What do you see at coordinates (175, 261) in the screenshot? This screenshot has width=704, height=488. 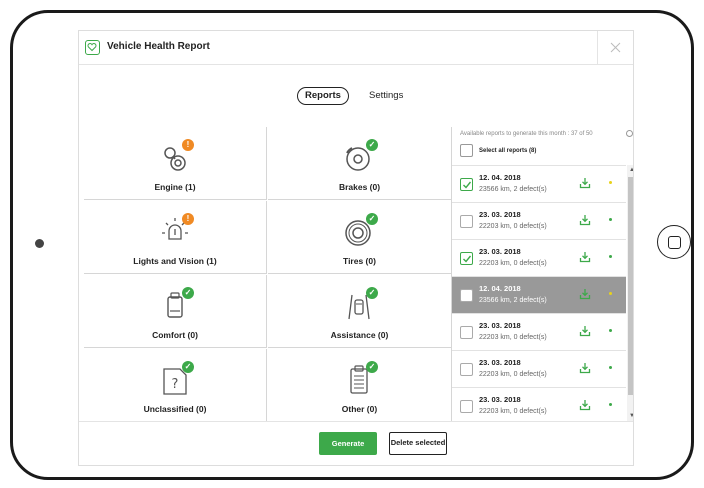 I see `category-label: Lights and Vision (1)` at bounding box center [175, 261].